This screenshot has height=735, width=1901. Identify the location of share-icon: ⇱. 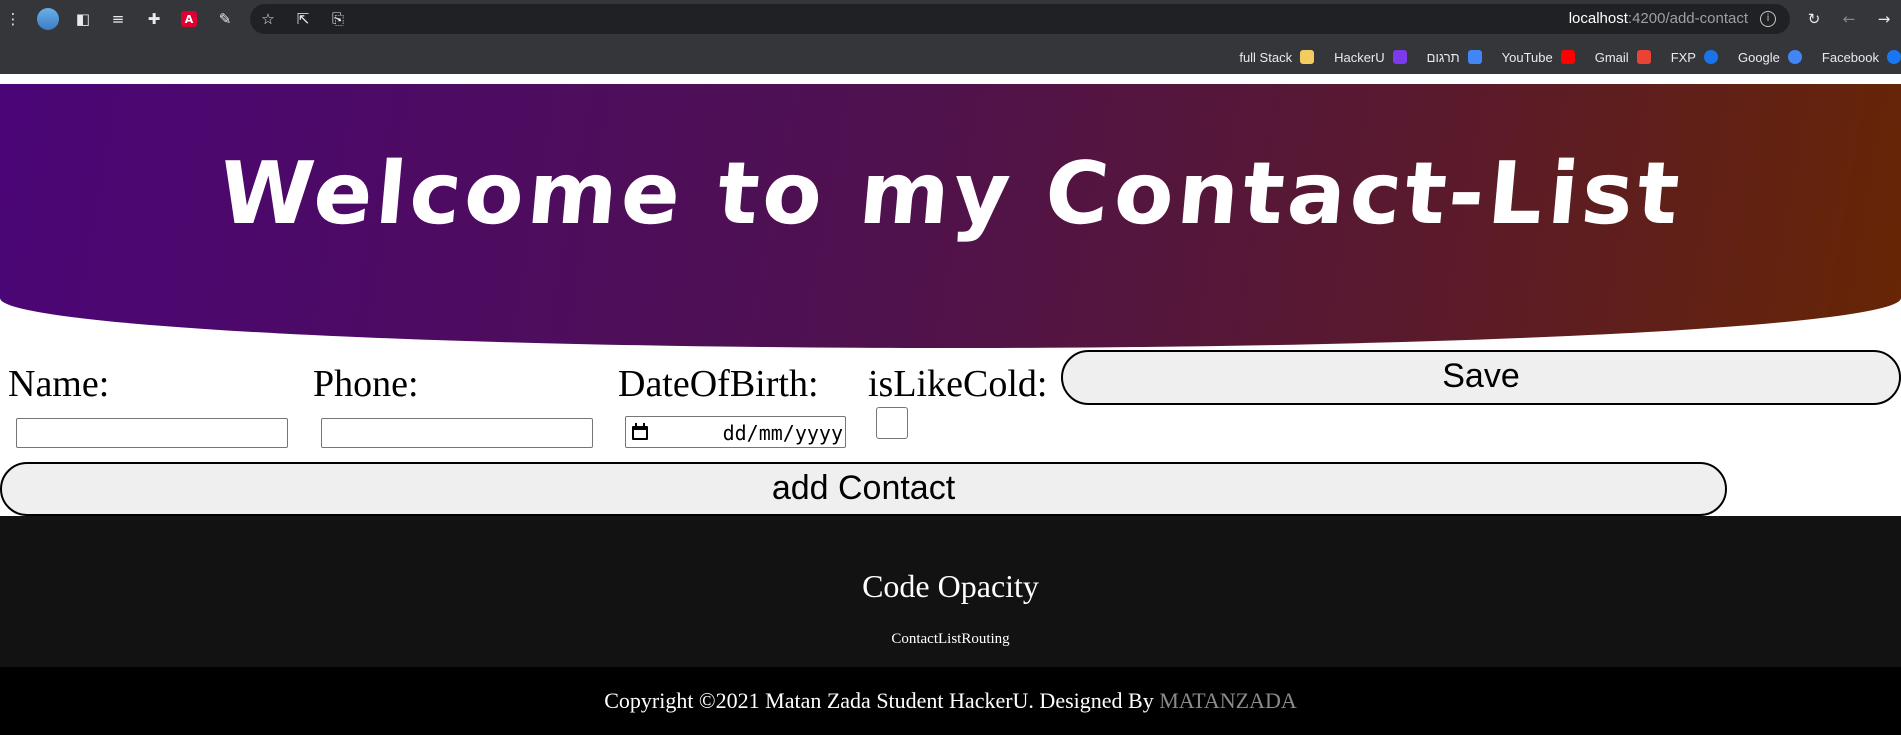
(303, 19).